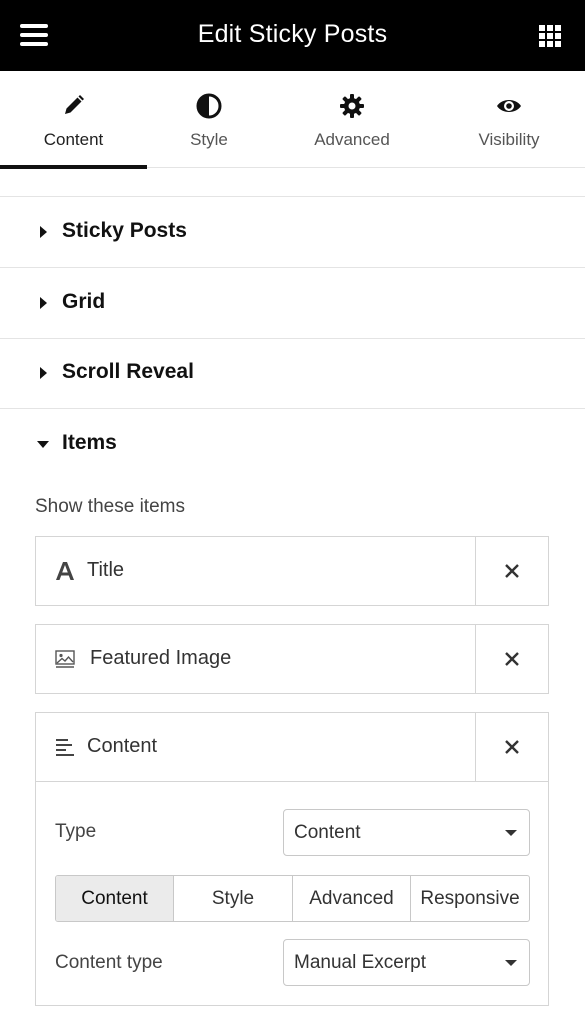  What do you see at coordinates (292, 373) in the screenshot?
I see `section-scroll-reveal: Scroll Reveal` at bounding box center [292, 373].